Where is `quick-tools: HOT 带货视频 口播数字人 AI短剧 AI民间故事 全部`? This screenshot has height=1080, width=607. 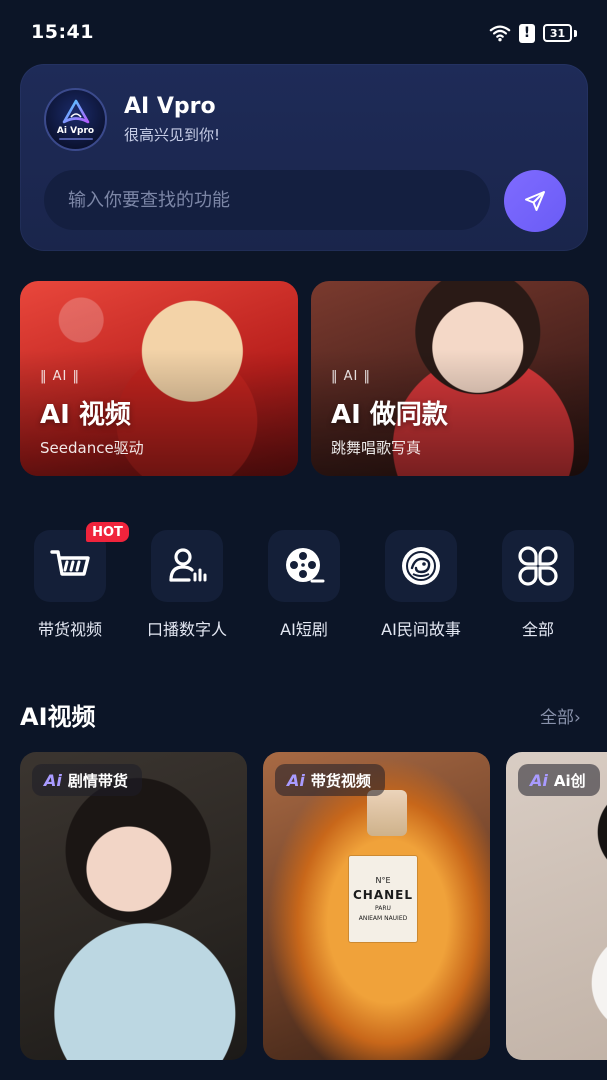 quick-tools: HOT 带货视频 口播数字人 AI短剧 AI民间故事 全部 is located at coordinates (304, 581).